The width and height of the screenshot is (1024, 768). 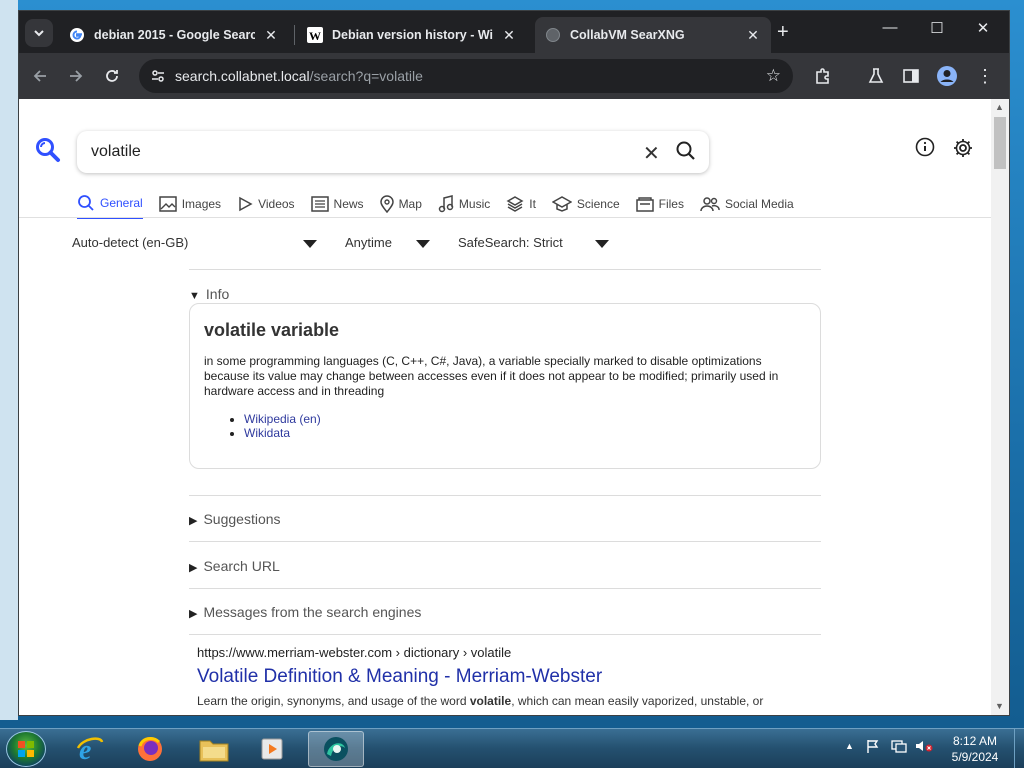 What do you see at coordinates (48, 152) in the screenshot?
I see `searxng-logo-icon` at bounding box center [48, 152].